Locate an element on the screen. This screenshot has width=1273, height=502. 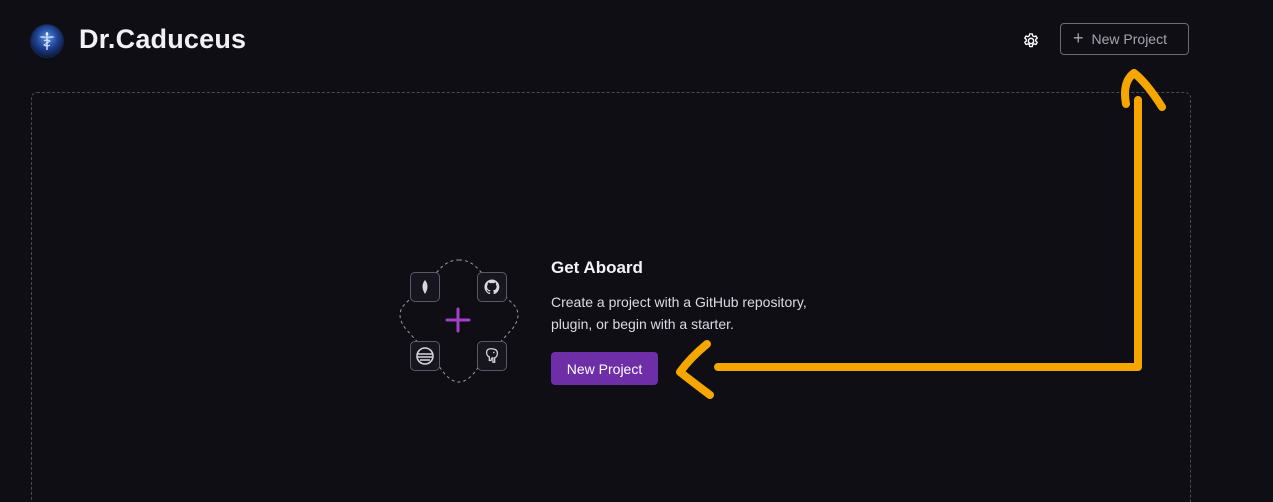
postgresql-tile is located at coordinates (492, 356).